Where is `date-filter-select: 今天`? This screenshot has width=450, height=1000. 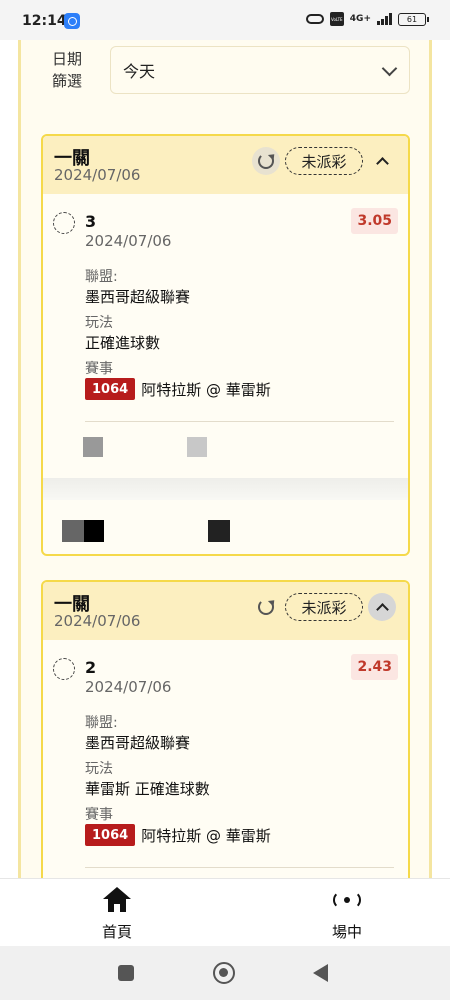
date-filter-select: 今天 is located at coordinates (260, 70).